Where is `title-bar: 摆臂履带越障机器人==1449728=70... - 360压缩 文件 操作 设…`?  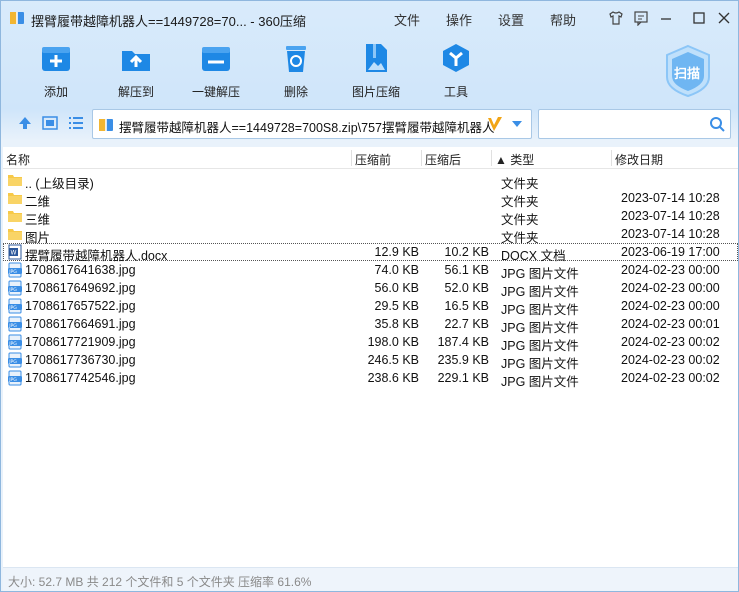 title-bar: 摆臂履带越障机器人==1449728=70... - 360压缩 文件 操作 设… is located at coordinates (369, 18).